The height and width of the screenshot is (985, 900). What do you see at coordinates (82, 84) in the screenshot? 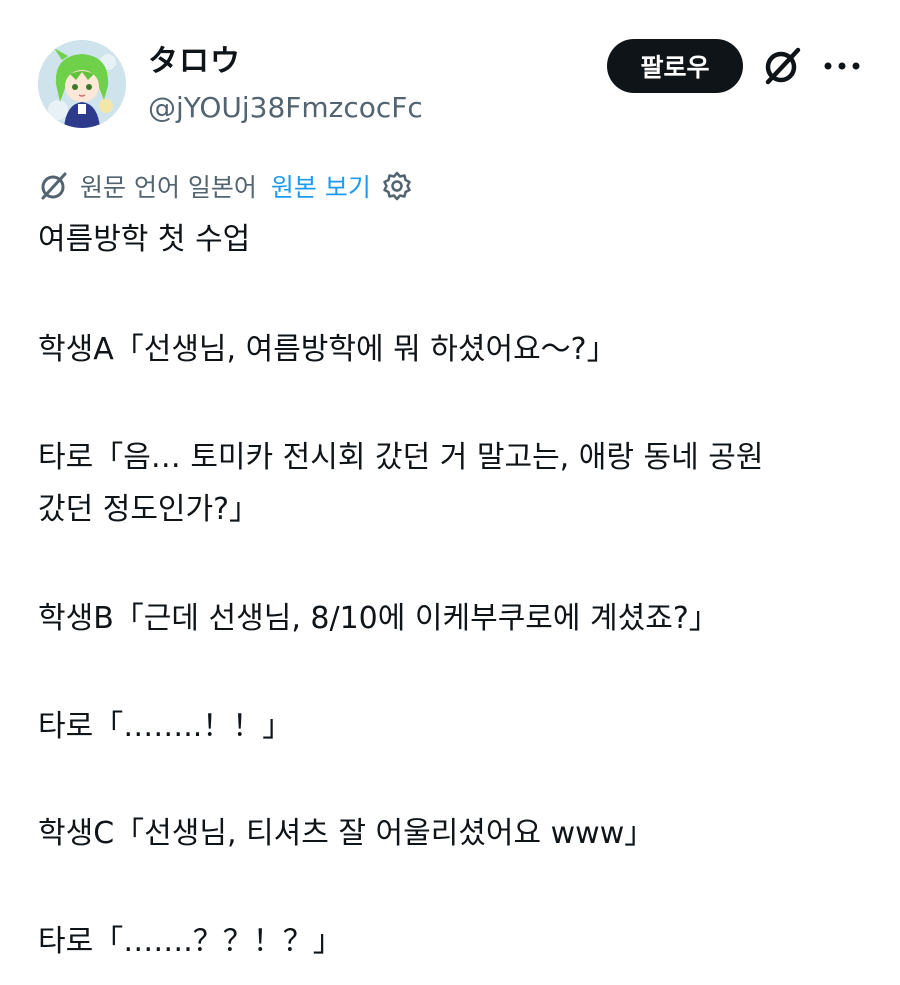
I see `avatar` at bounding box center [82, 84].